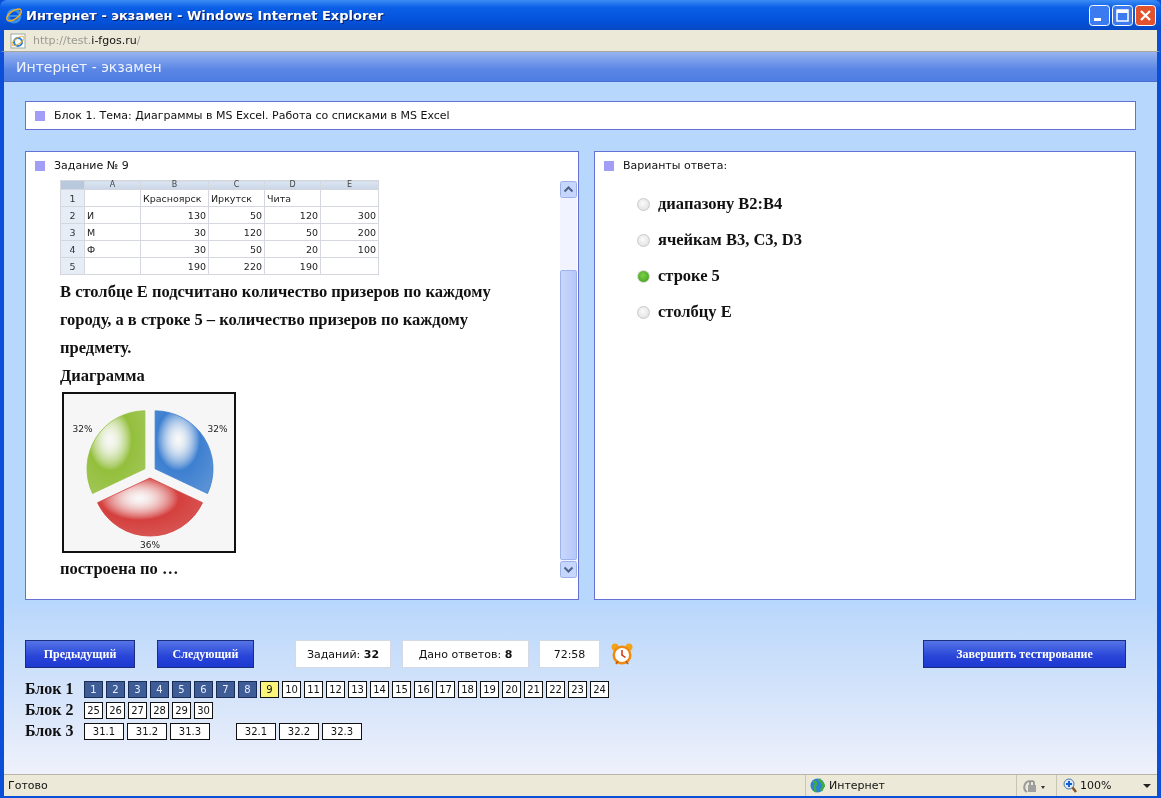 The width and height of the screenshot is (1161, 798). I want to click on question-number: 26, so click(115, 710).